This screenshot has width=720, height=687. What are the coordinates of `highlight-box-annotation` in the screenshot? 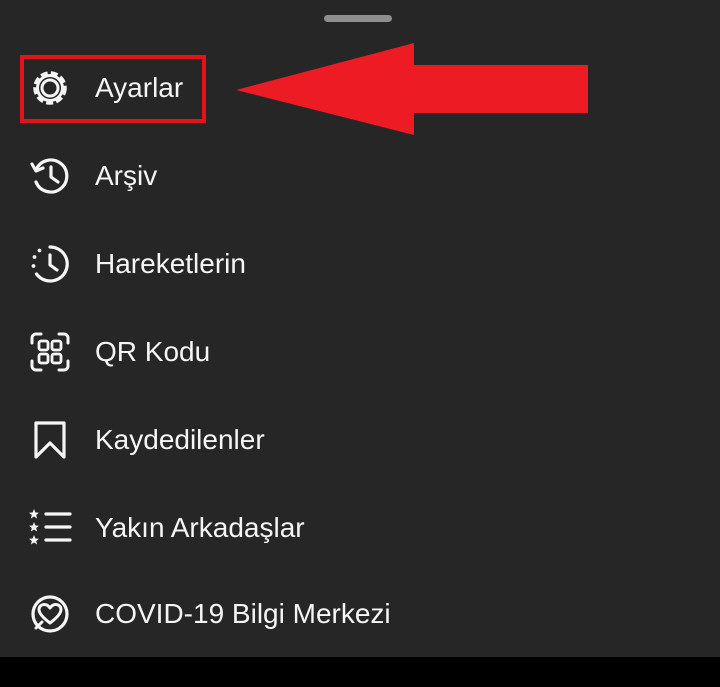 It's located at (113, 89).